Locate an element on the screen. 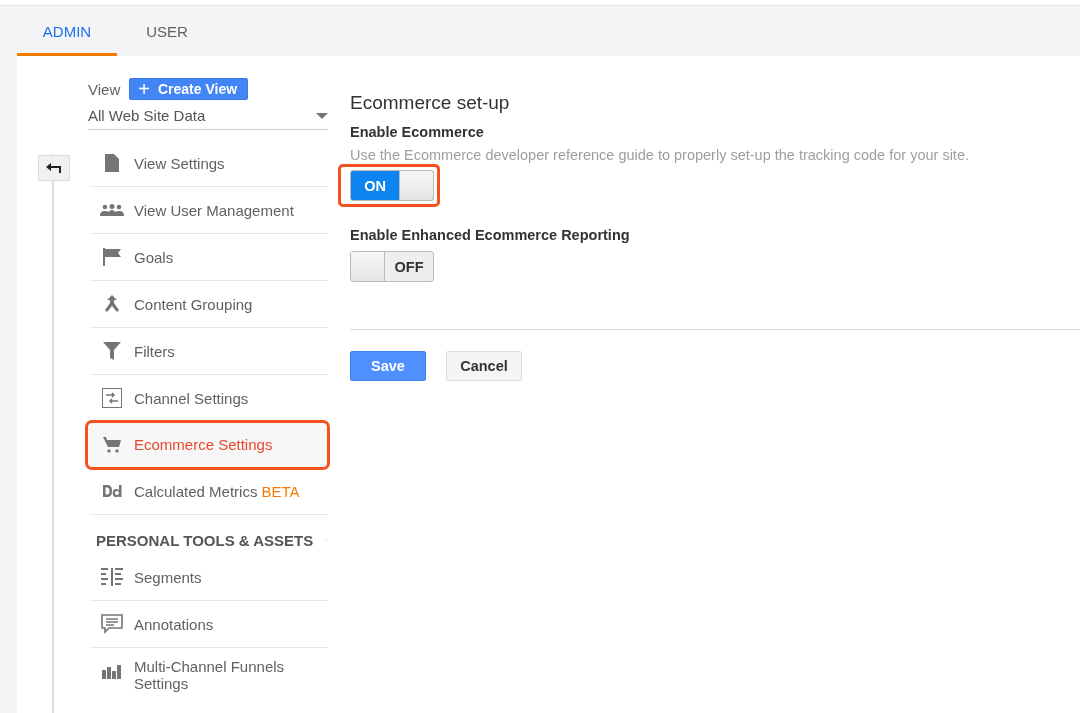  calculated-metric-icon is located at coordinates (112, 491).